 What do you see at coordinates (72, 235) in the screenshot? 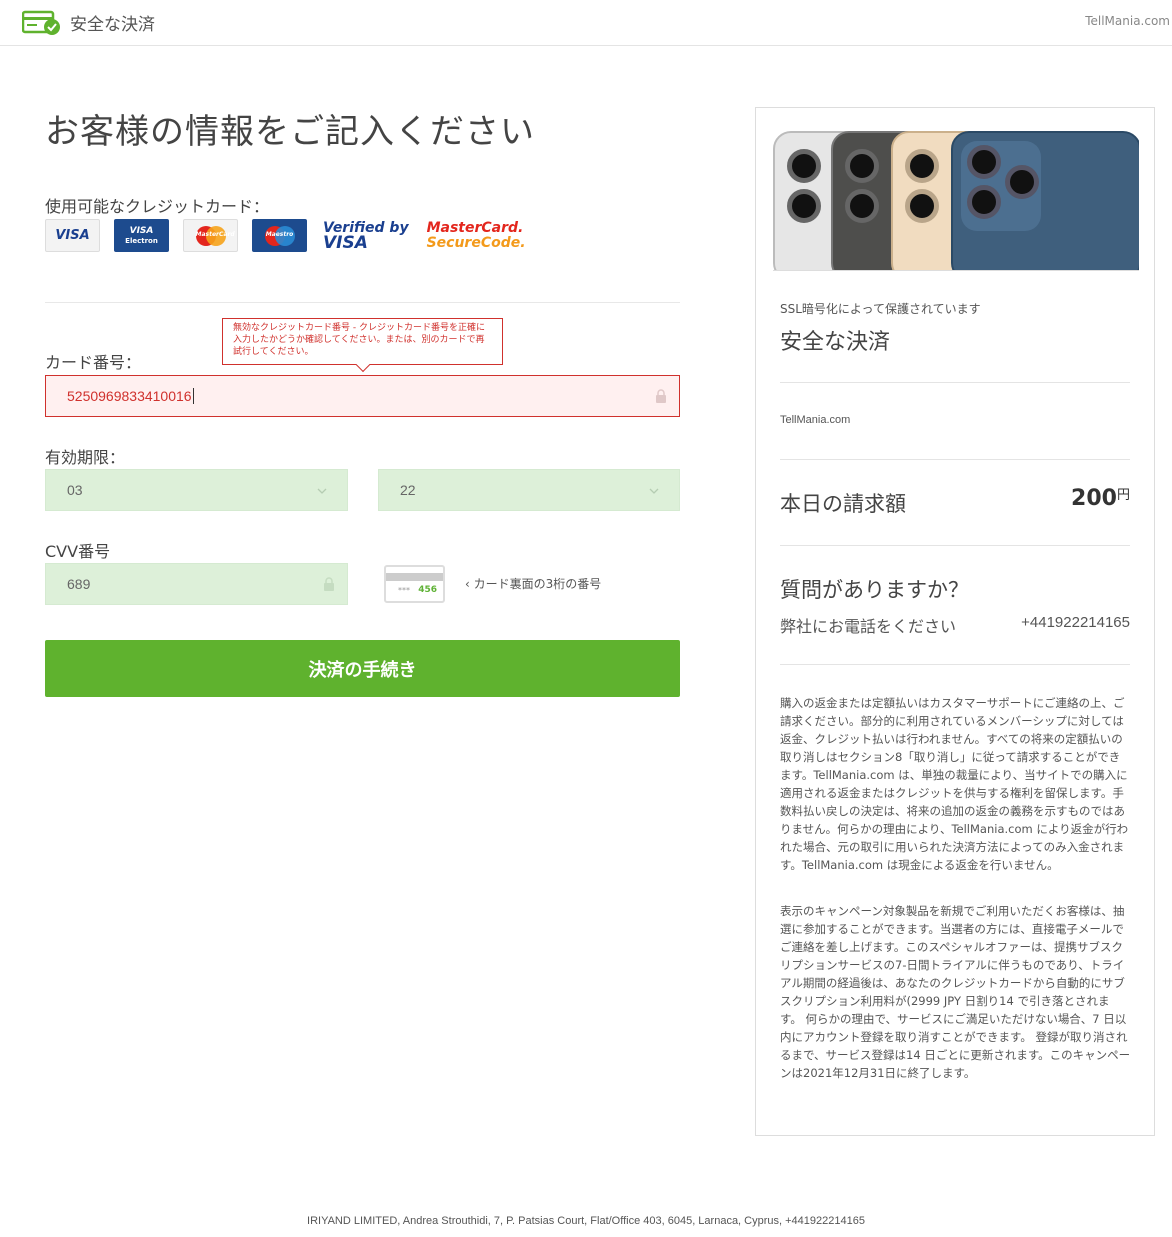
I see `visa-logo: VISA` at bounding box center [72, 235].